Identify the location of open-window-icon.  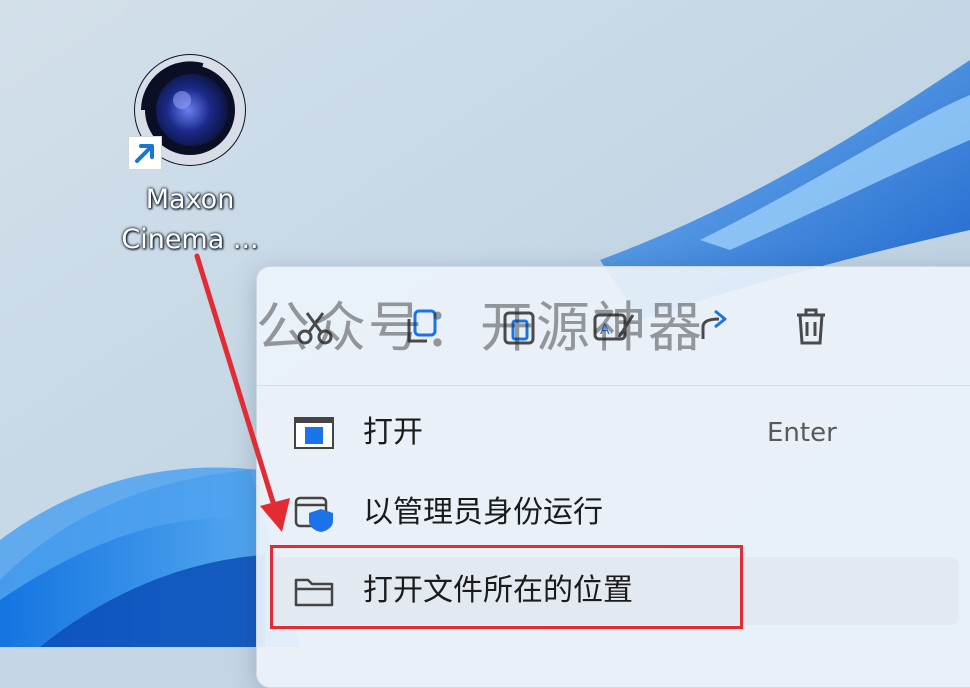
(314, 433).